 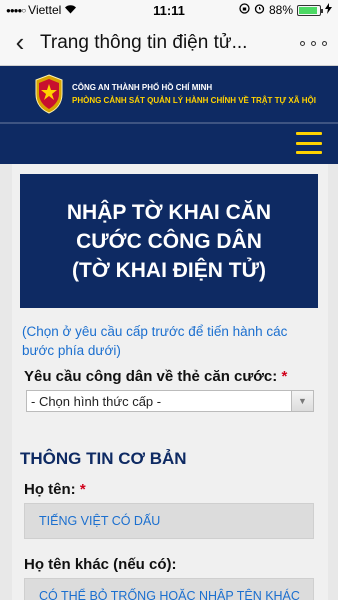 I want to click on form-title-line-3: (TỜ KHAI ĐIỆN TỬ), so click(x=169, y=270).